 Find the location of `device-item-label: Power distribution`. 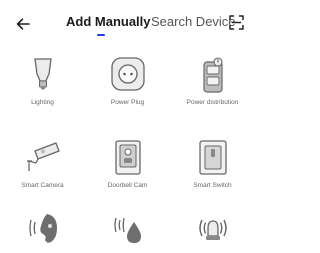

device-item-label: Power distribution is located at coordinates (212, 102).